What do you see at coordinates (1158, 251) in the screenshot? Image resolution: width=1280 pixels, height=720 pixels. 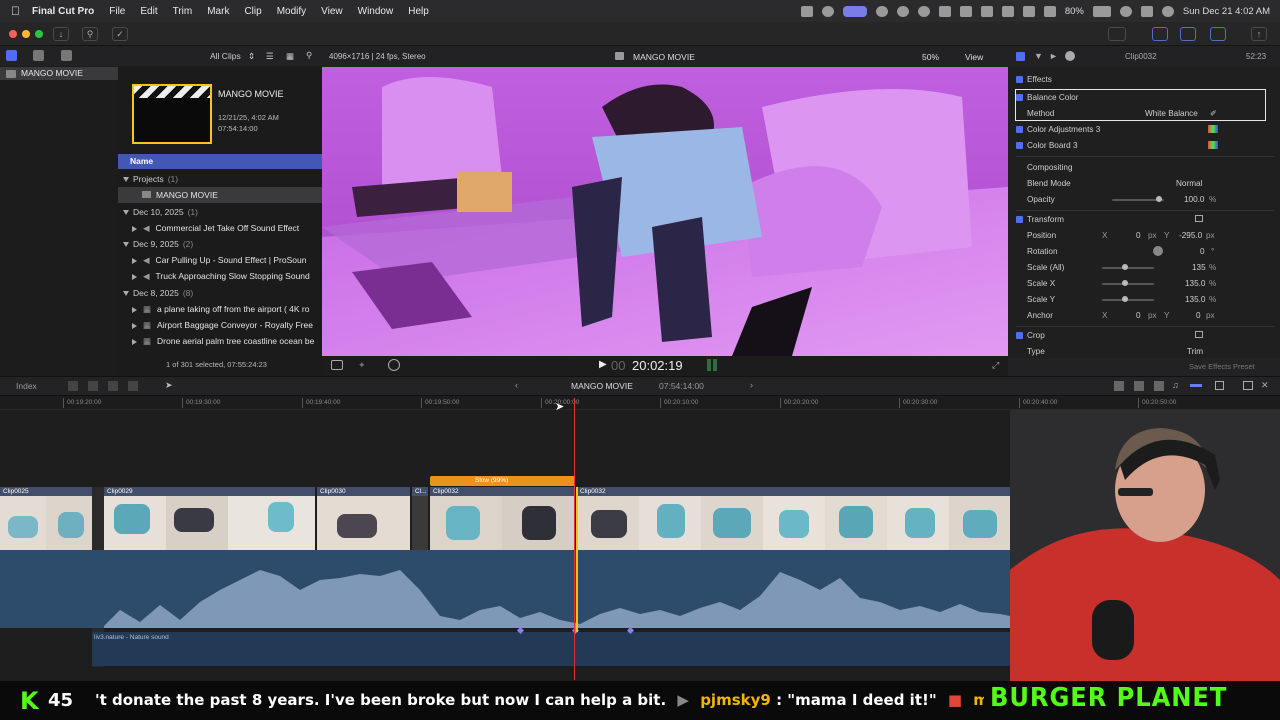 I see `rotation-dial` at bounding box center [1158, 251].